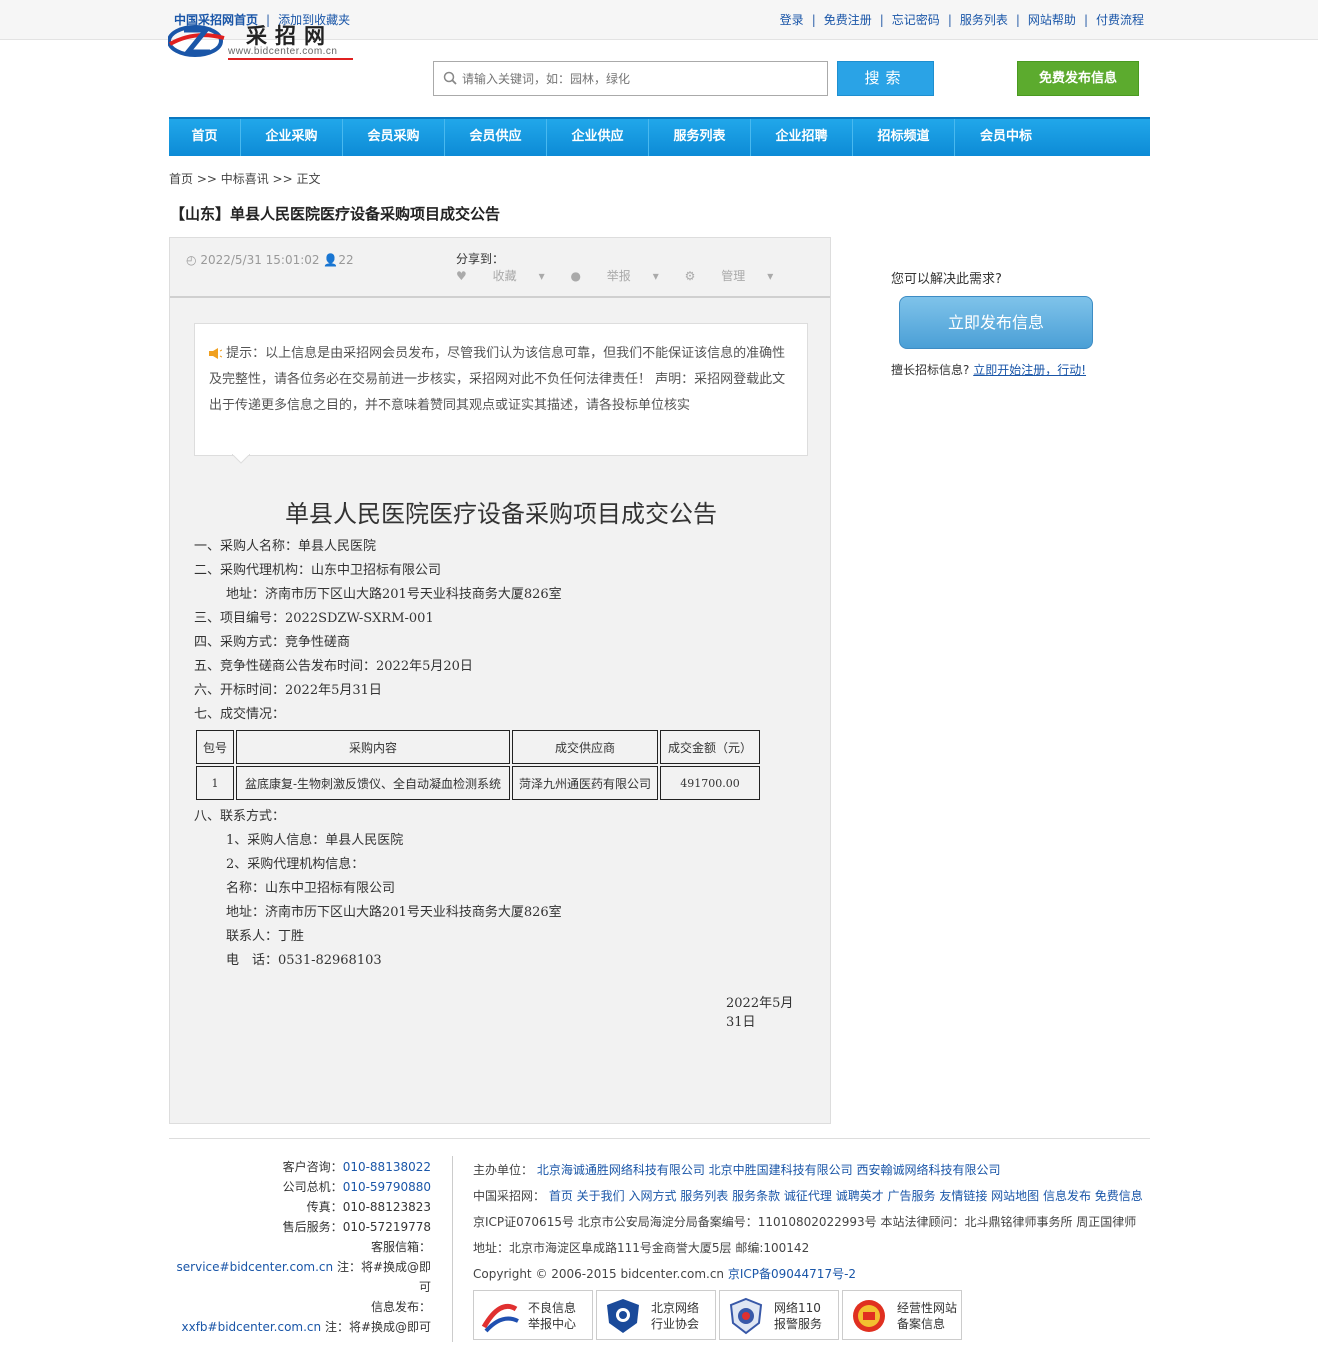 This screenshot has width=1318, height=1355. What do you see at coordinates (461, 276) in the screenshot?
I see `heart-icon: ♥` at bounding box center [461, 276].